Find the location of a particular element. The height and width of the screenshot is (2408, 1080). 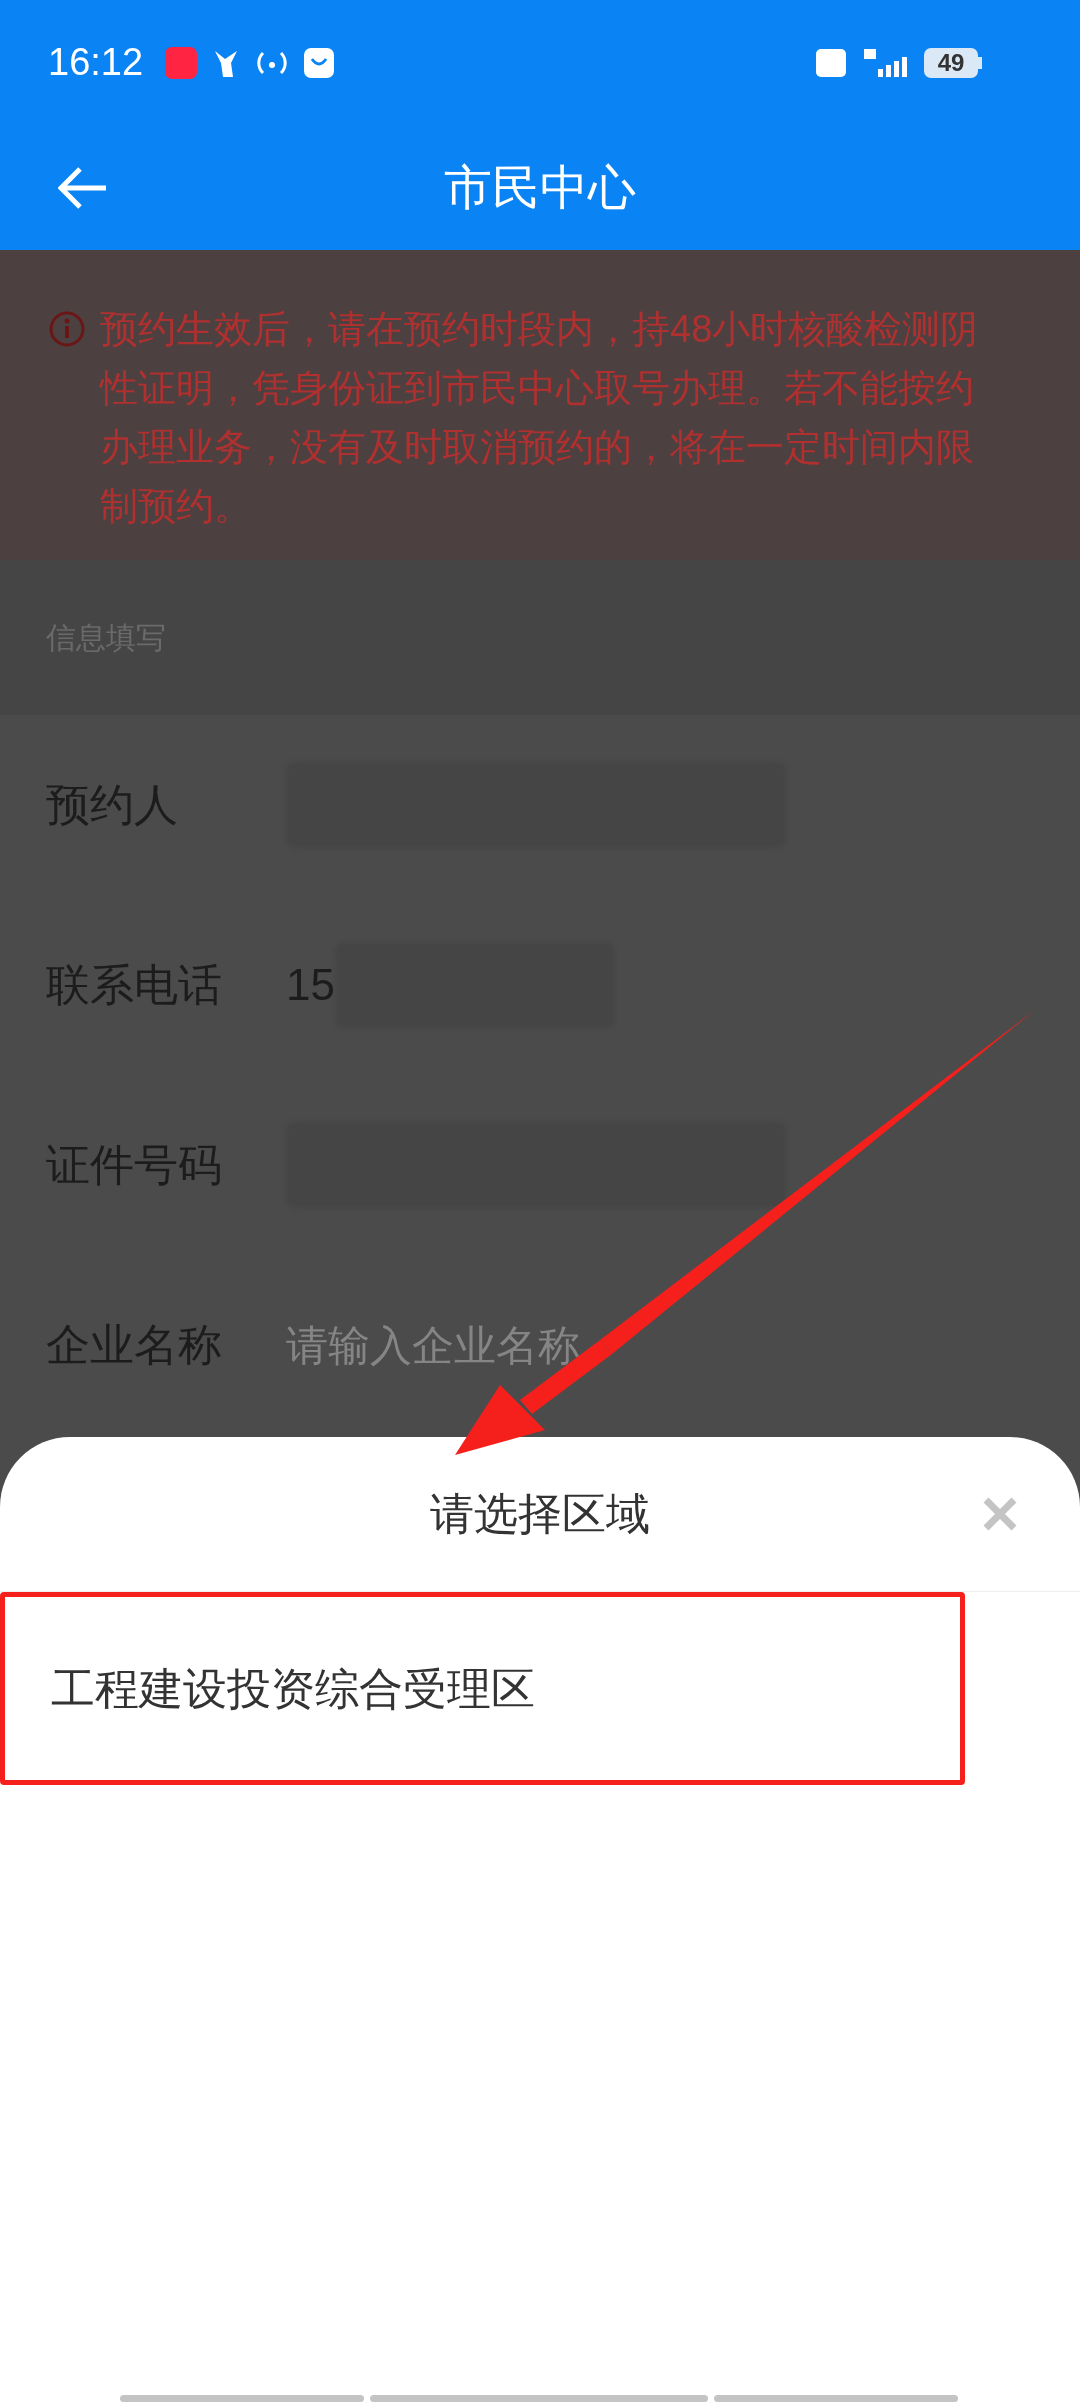

shopping-bag-icon is located at coordinates (319, 62).